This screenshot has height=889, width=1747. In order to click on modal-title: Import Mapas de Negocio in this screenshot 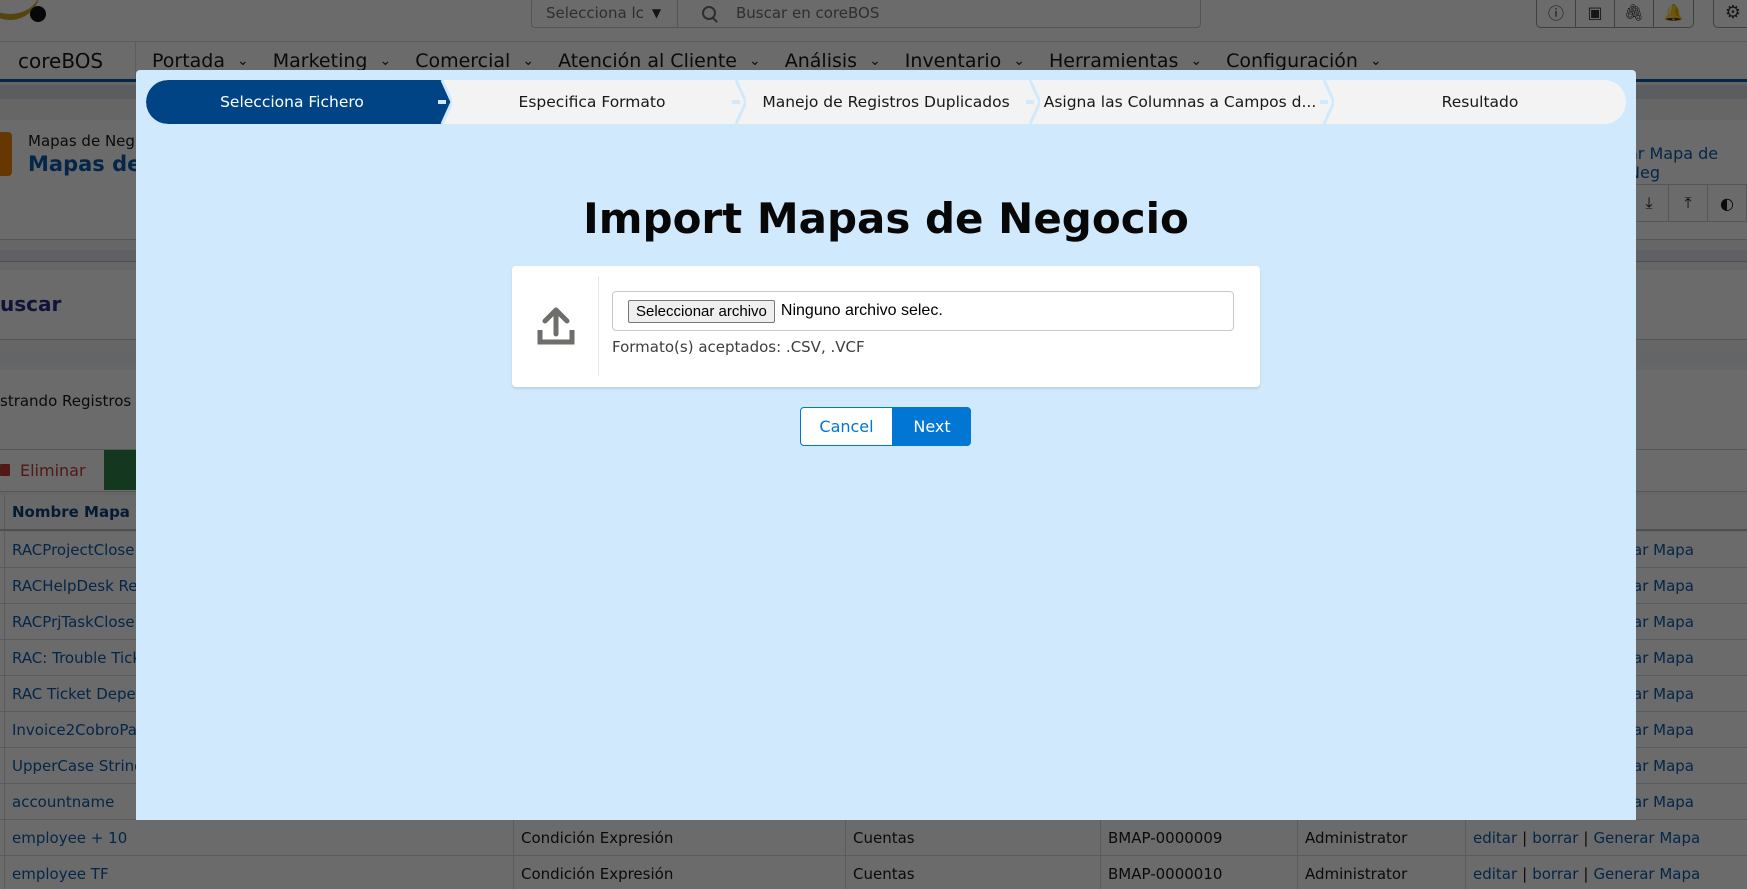, I will do `click(886, 218)`.